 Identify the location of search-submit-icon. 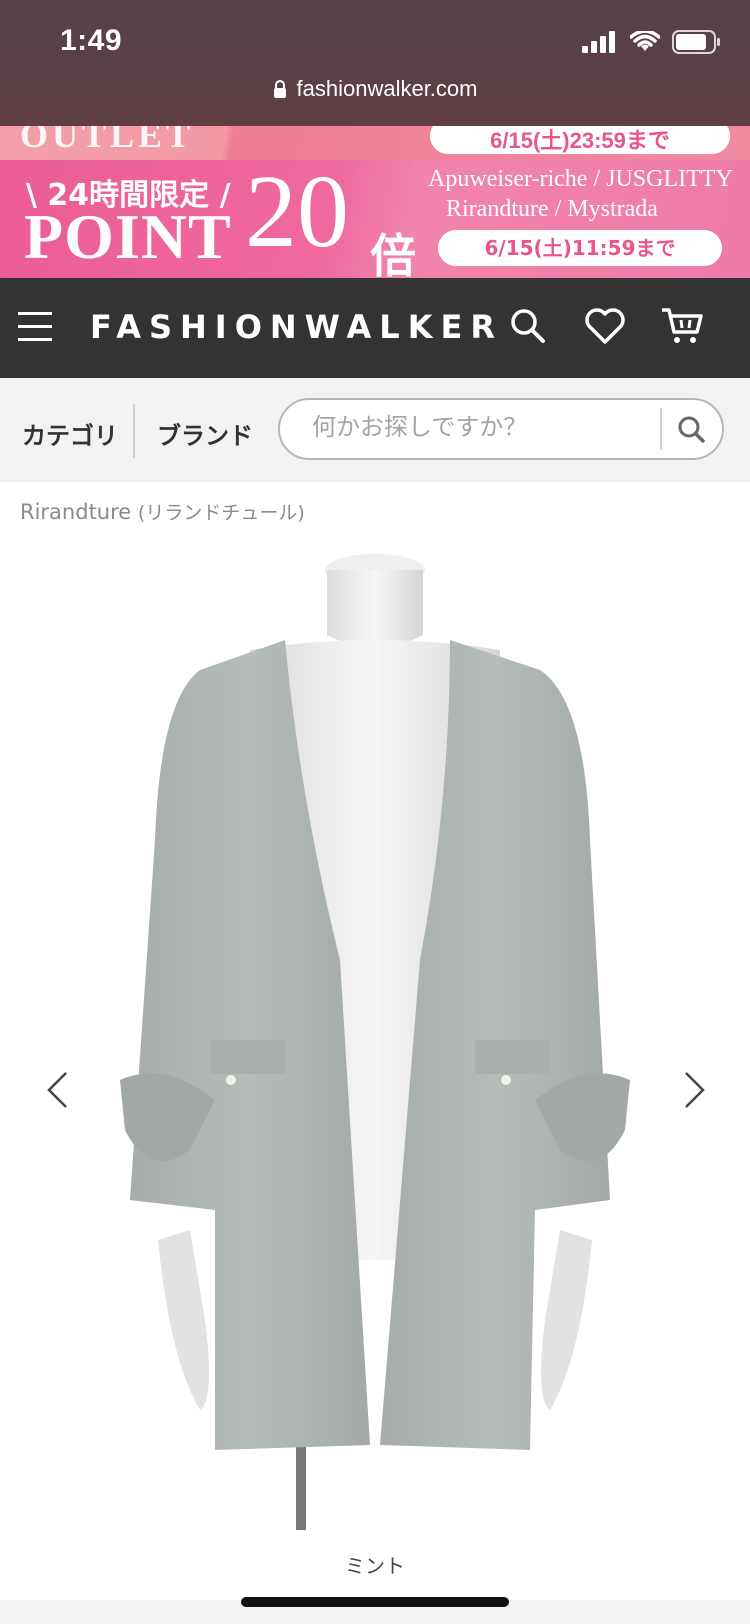
(692, 430).